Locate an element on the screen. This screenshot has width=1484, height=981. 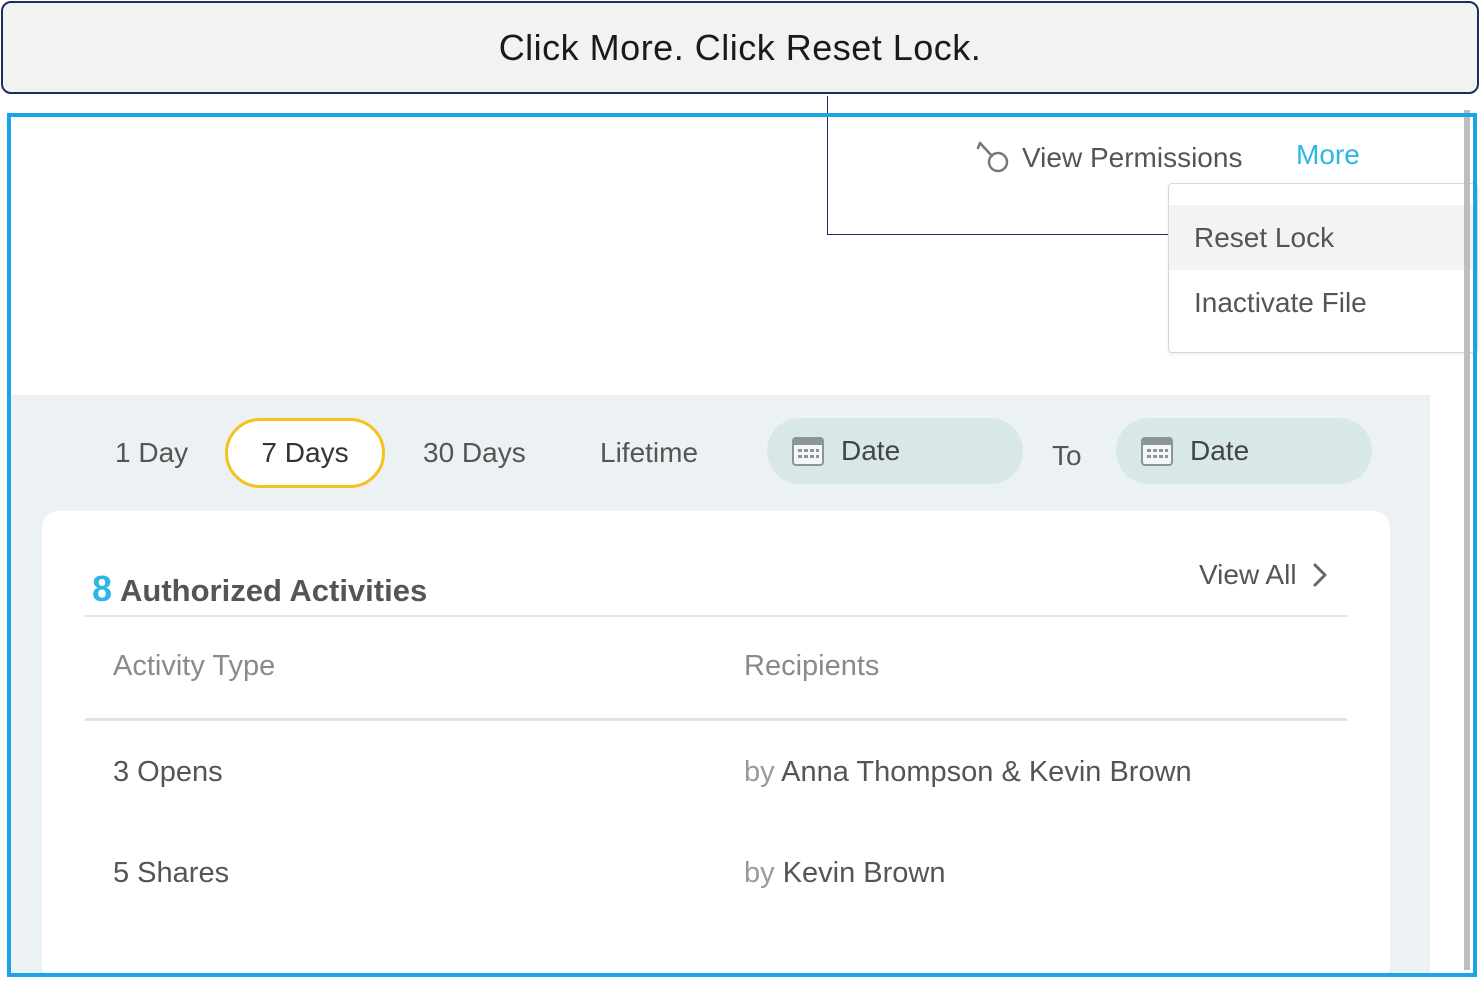
activity-type-cell: 3 Opens is located at coordinates (168, 772).